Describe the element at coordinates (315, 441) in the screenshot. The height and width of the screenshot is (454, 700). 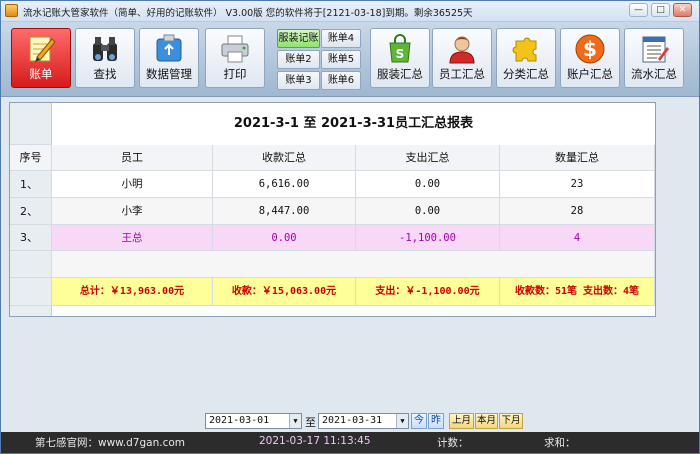
I see `status-datetime: 2021-03-17 11:13:45` at that location.